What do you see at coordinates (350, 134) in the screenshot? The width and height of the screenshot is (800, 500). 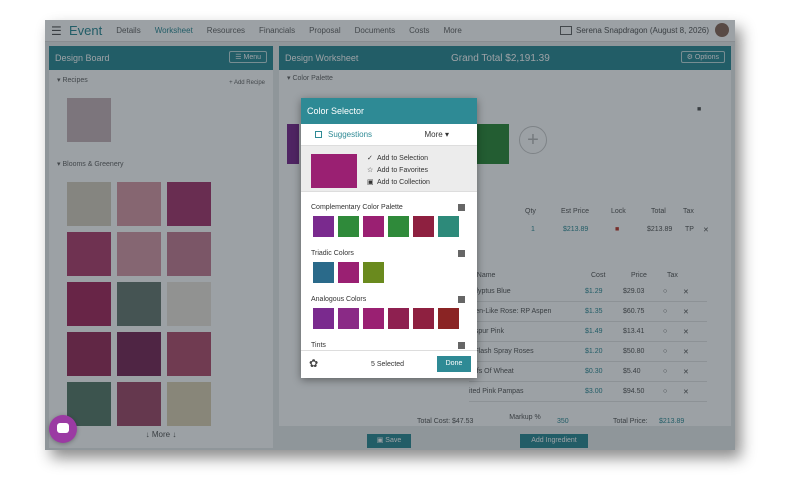 I see `tab-suggestions-label: Suggestions` at bounding box center [350, 134].